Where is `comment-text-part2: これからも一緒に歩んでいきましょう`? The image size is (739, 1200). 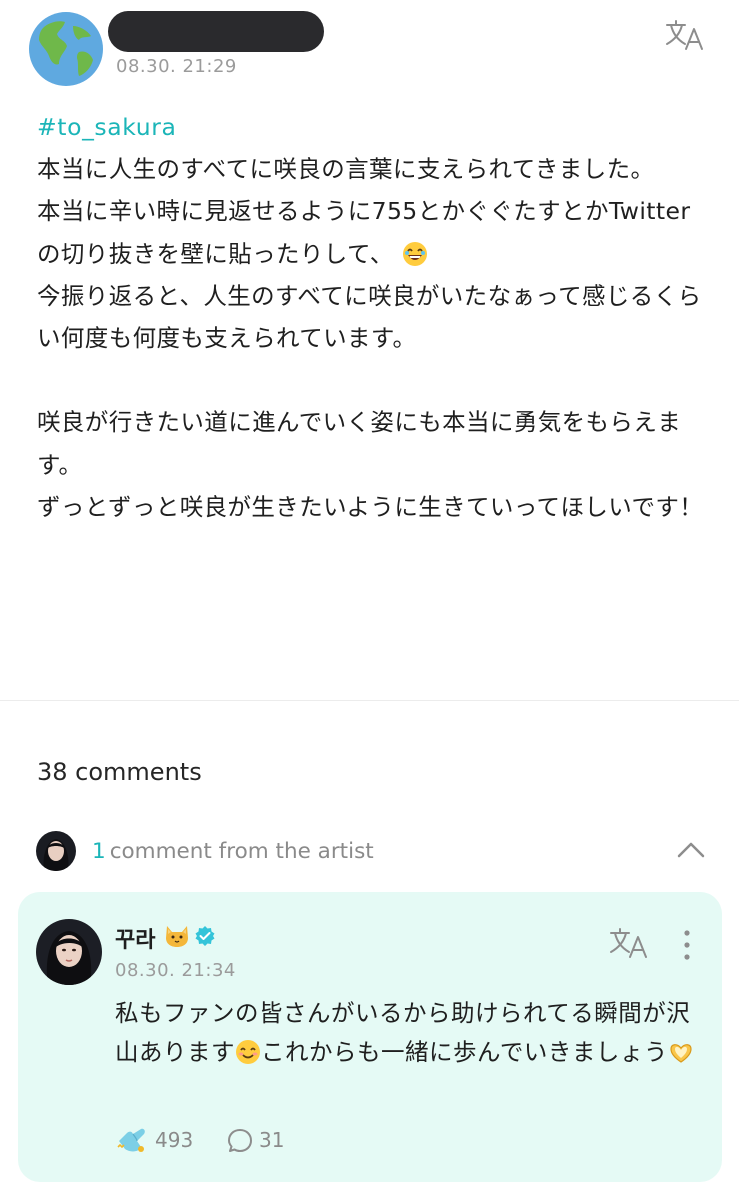
comment-text-part2: これからも一緒に歩んでいきましょう is located at coordinates (464, 1051).